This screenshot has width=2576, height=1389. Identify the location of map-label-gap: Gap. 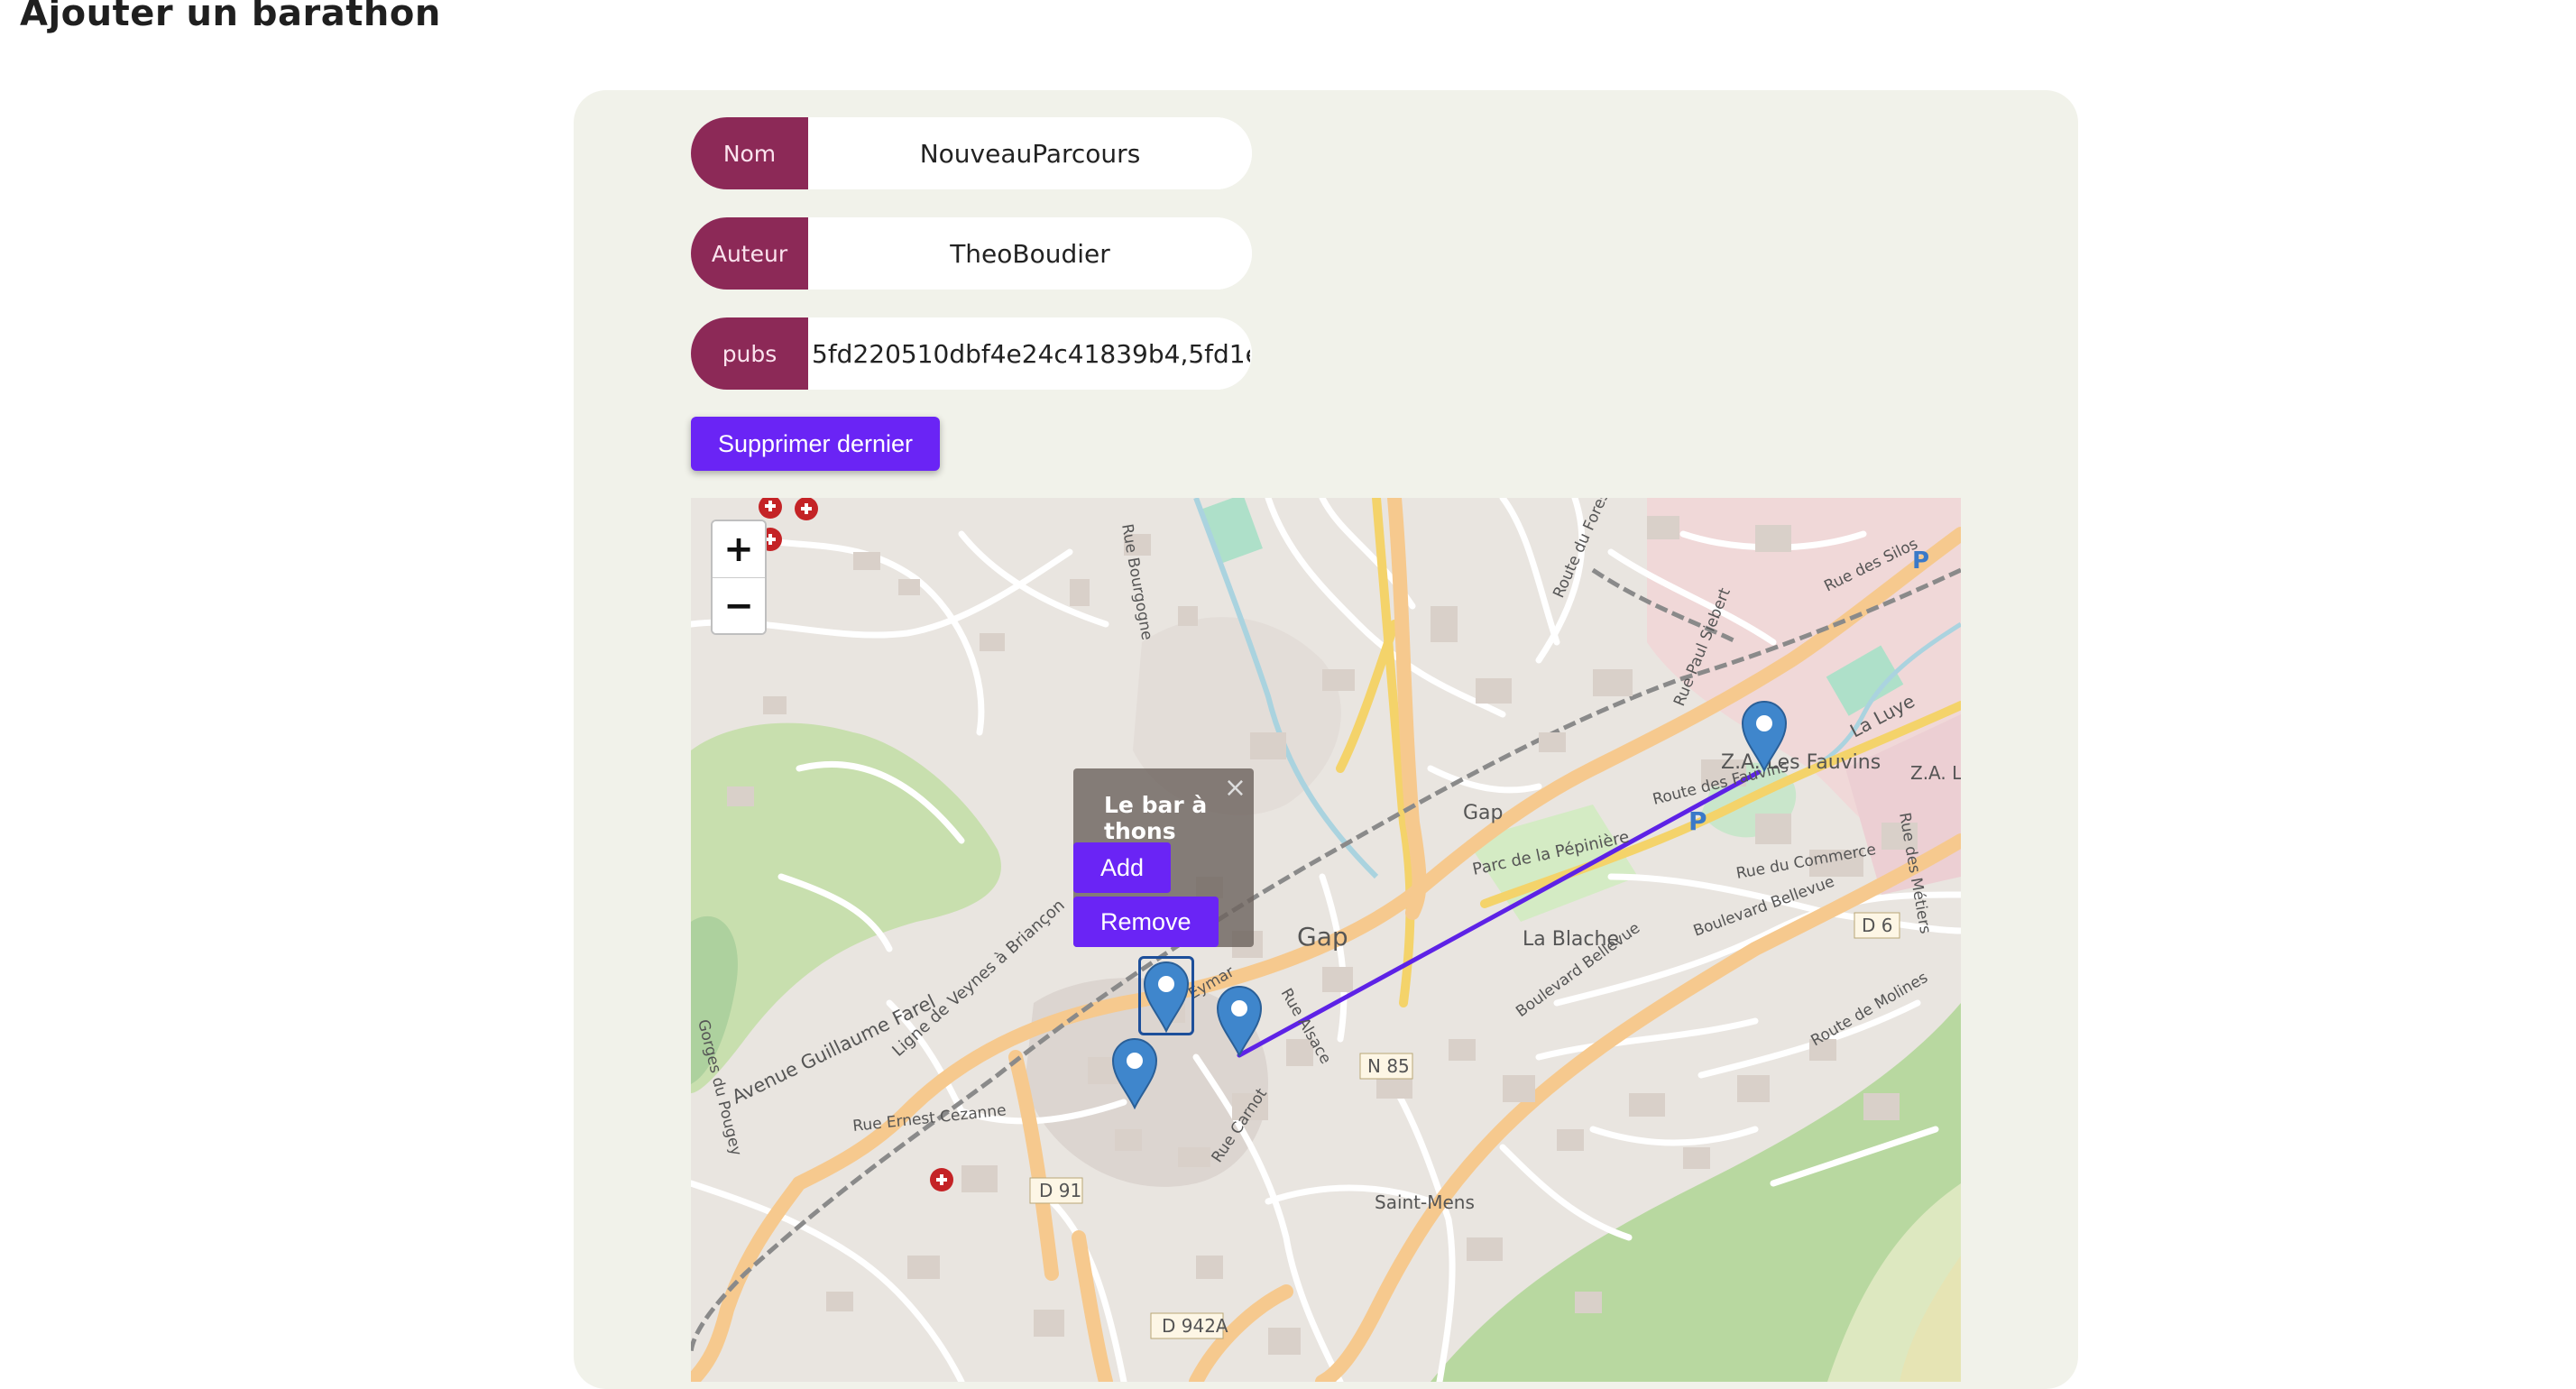
(1322, 937).